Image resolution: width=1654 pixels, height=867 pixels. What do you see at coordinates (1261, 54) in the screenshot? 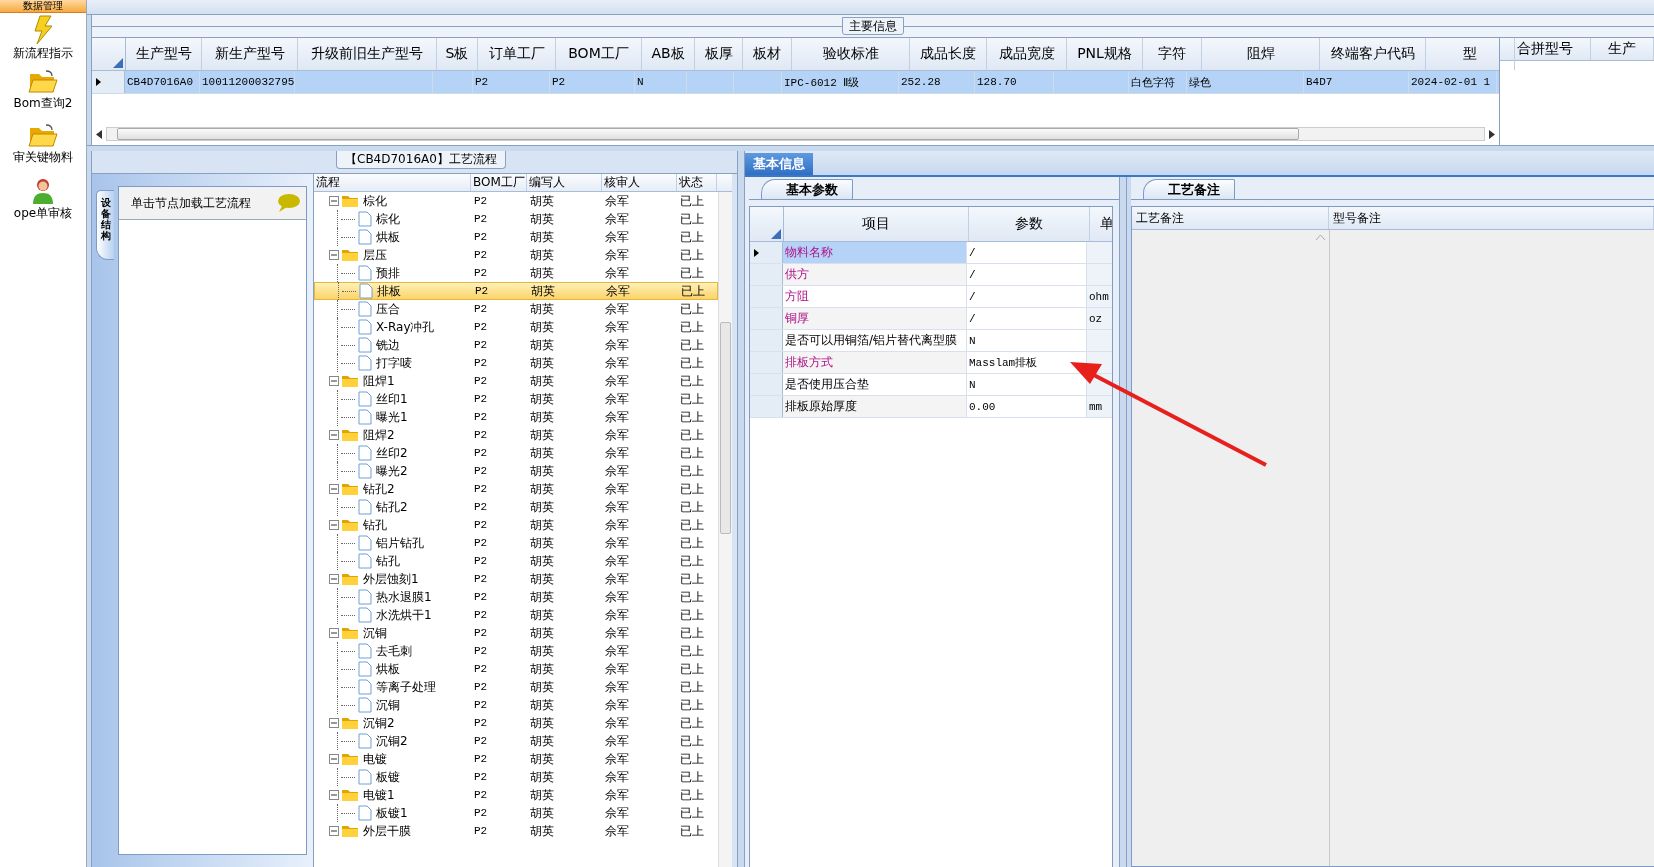
I see `column-header: 阻焊` at bounding box center [1261, 54].